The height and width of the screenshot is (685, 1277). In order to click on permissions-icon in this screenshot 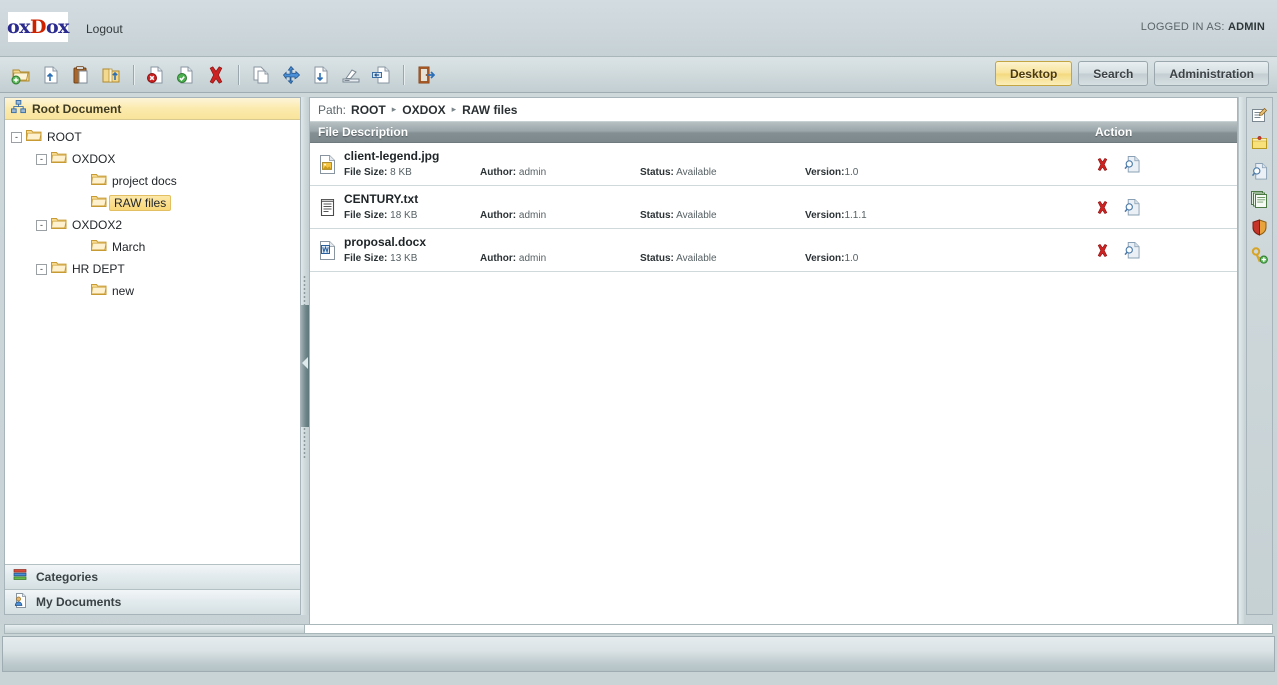, I will do `click(1260, 255)`.